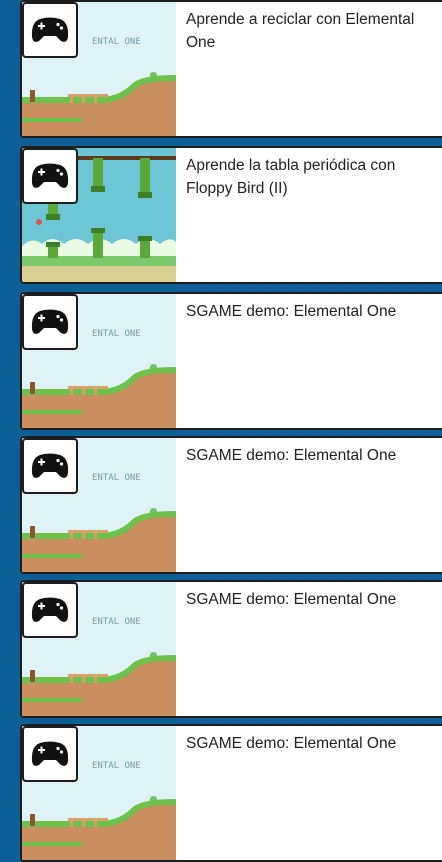 This screenshot has width=442, height=862. I want to click on game-title: Aprende a reciclar con Elemental One, so click(308, 31).